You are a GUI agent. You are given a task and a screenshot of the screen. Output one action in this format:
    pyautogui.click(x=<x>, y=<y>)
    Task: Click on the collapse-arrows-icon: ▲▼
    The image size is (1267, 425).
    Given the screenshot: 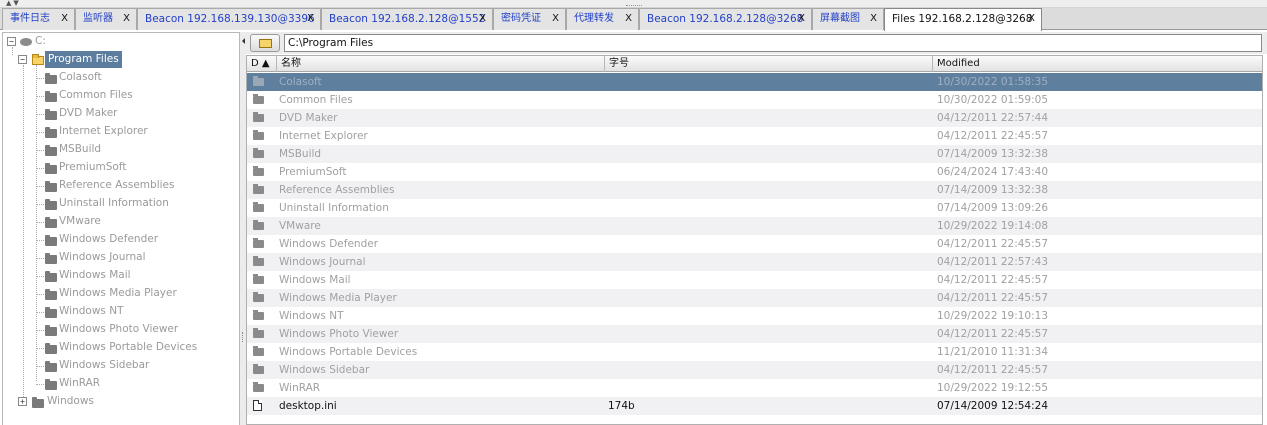 What is the action you would take?
    pyautogui.click(x=13, y=3)
    